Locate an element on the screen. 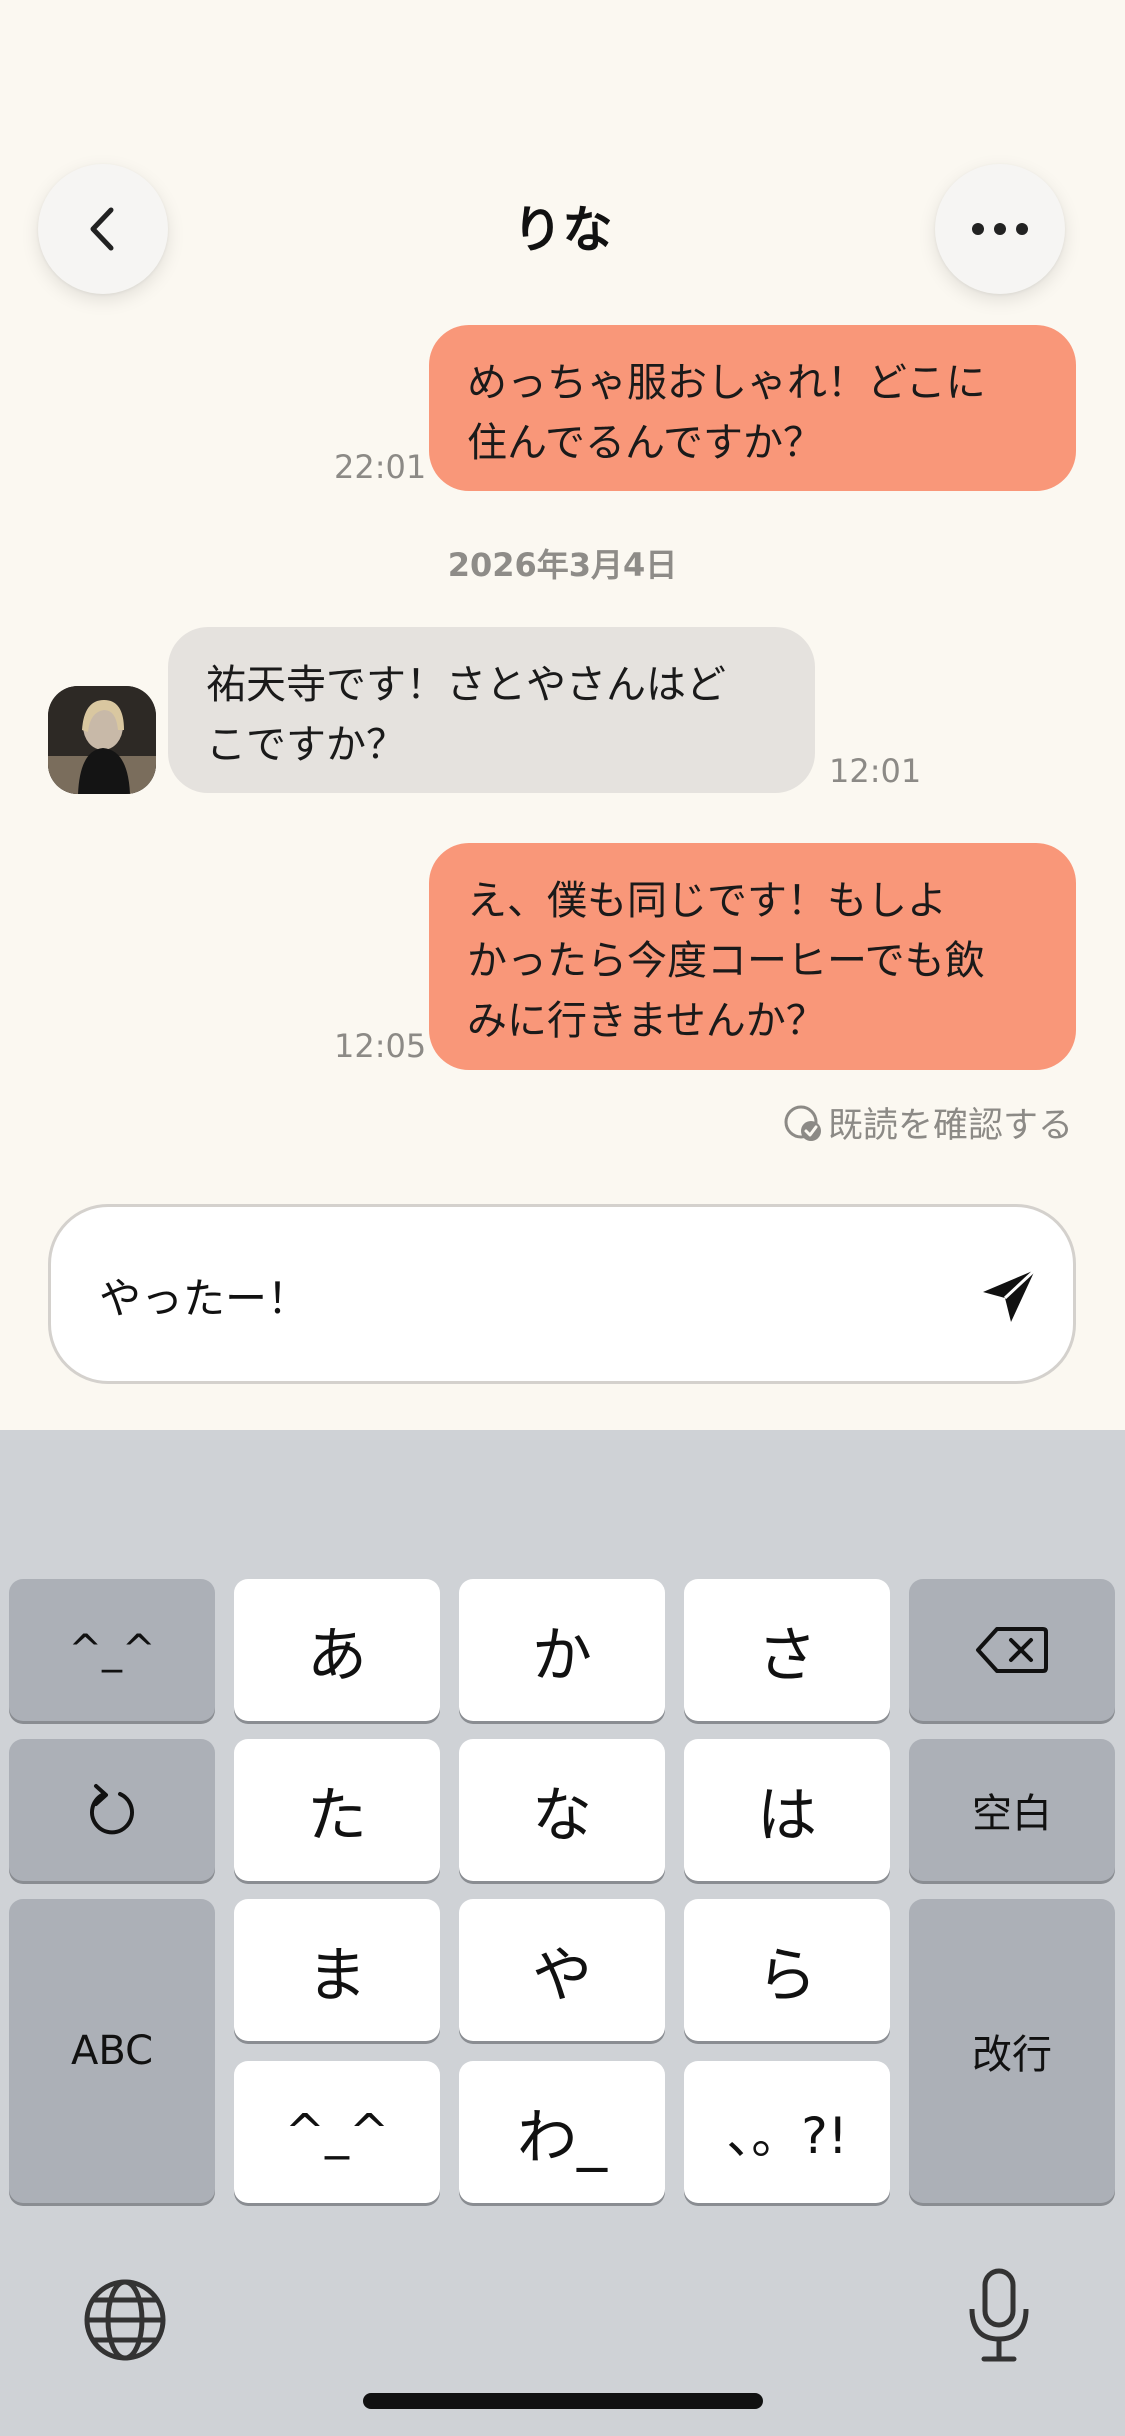  microphone-icon is located at coordinates (999, 2315).